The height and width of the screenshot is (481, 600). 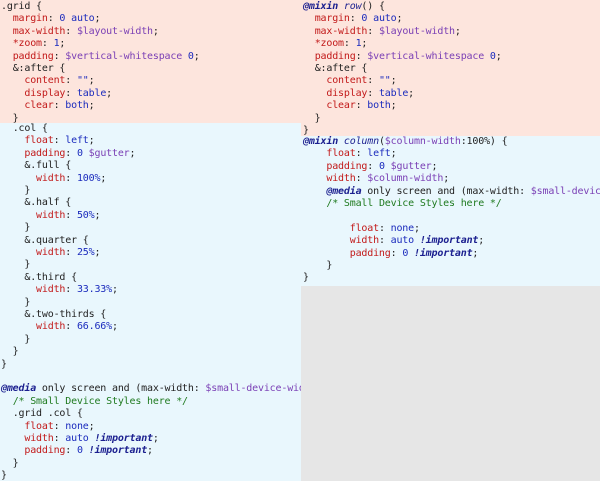 What do you see at coordinates (253, 389) in the screenshot?
I see `code-token: $small-device-width` at bounding box center [253, 389].